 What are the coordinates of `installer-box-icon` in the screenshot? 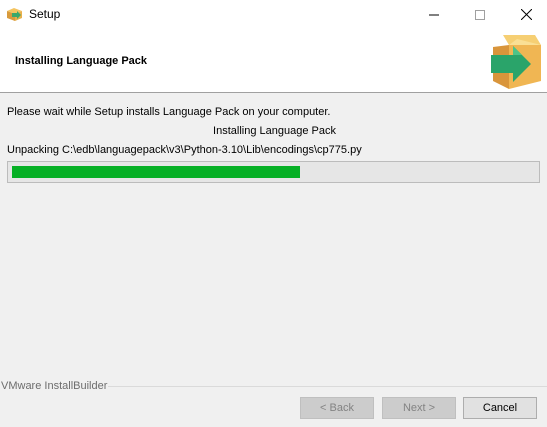 It's located at (14, 14).